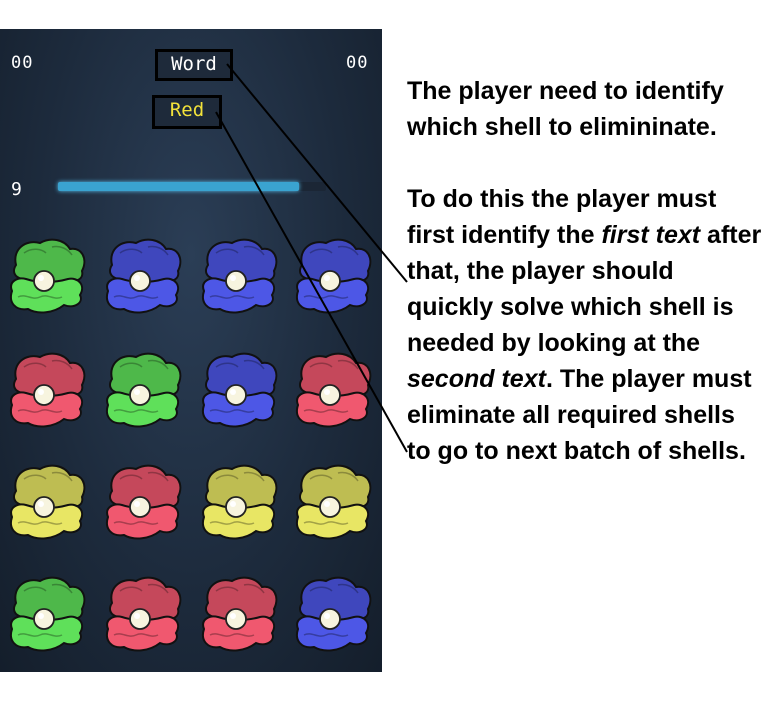 The width and height of the screenshot is (768, 715). I want to click on first-text-emphasis: first text, so click(651, 235).